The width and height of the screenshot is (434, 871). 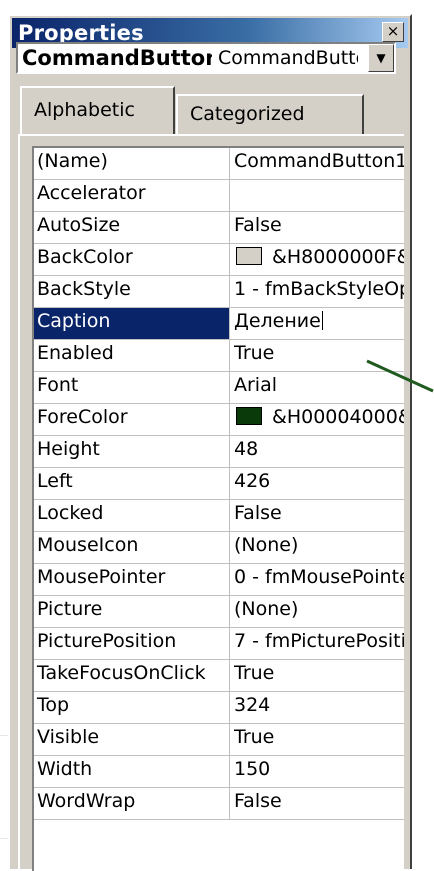 I want to click on object-name-clip: CommandButton1, so click(x=117, y=58).